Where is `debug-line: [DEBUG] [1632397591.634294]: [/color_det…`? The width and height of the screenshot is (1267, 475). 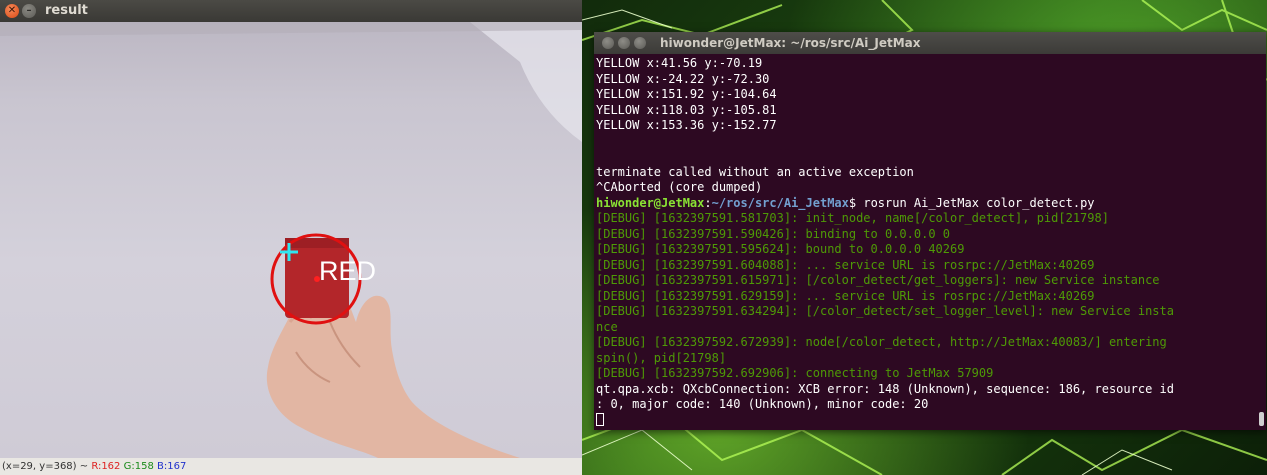
debug-line: [DEBUG] [1632397591.634294]: [/color_det… is located at coordinates (885, 311).